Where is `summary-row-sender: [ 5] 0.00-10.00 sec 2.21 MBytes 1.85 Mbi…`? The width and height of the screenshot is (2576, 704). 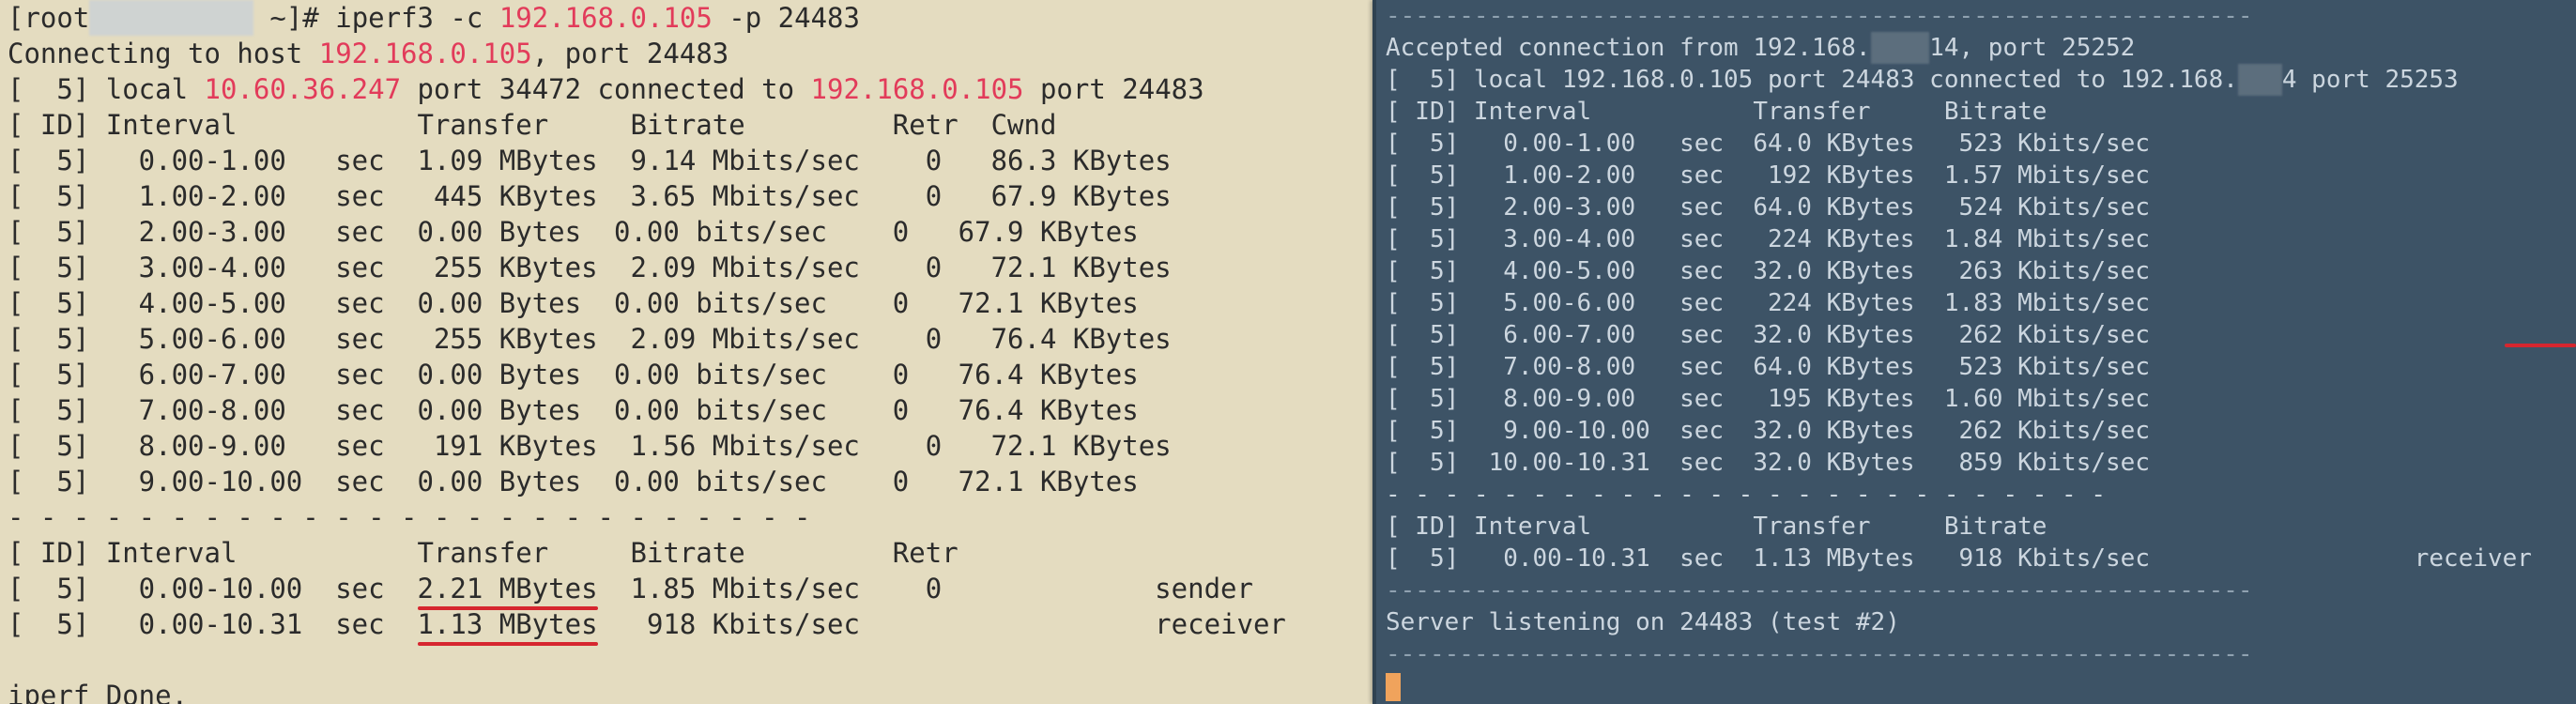 summary-row-sender: [ 5] 0.00-10.00 sec 2.21 MBytes 1.85 Mbi… is located at coordinates (631, 591).